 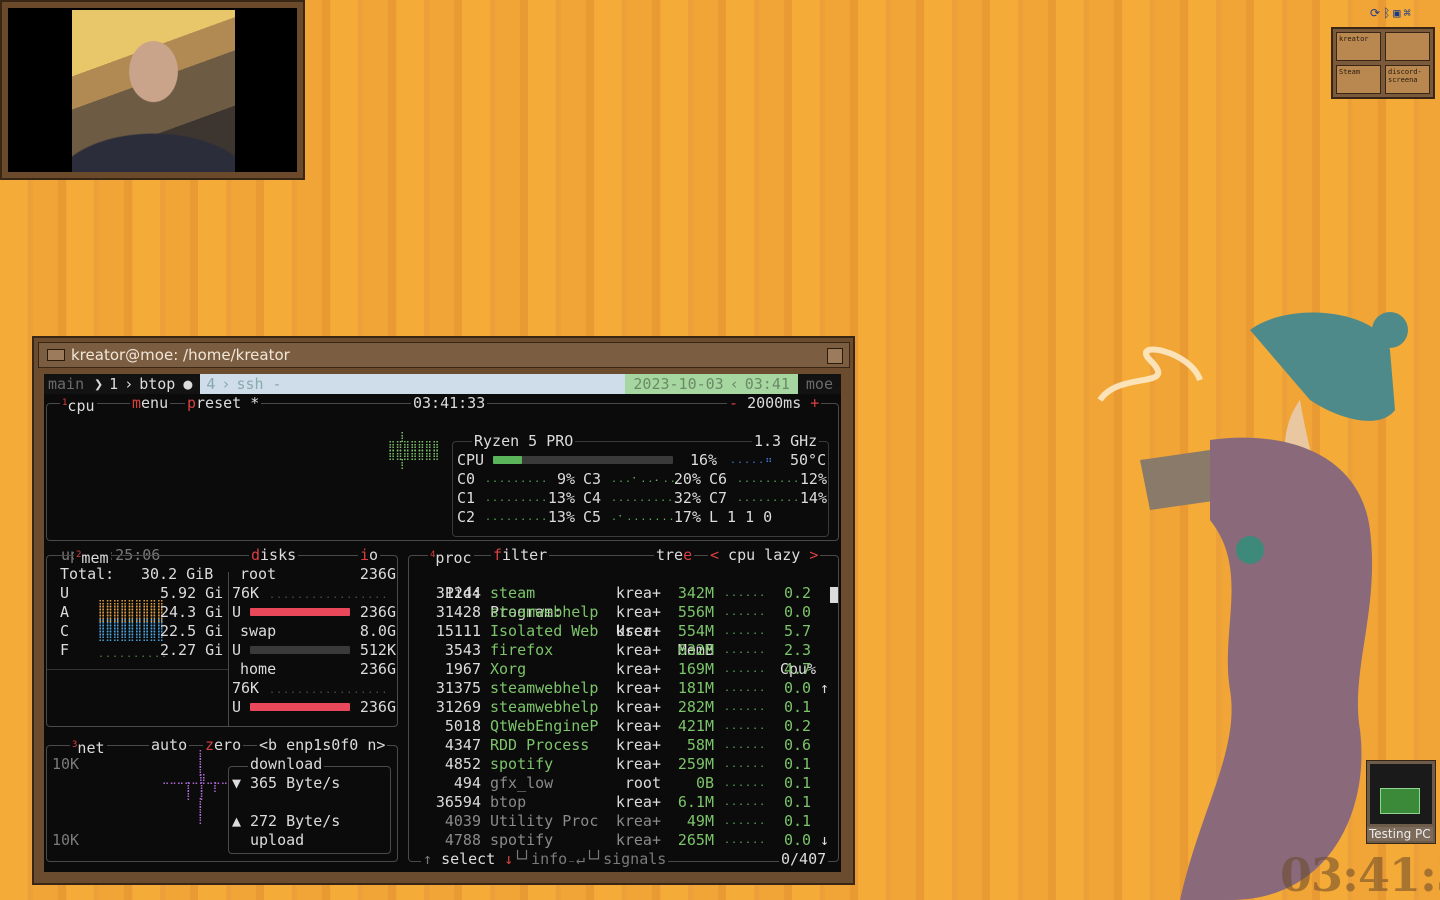 I want to click on tmux-date: 2023-10-03, so click(x=678, y=383).